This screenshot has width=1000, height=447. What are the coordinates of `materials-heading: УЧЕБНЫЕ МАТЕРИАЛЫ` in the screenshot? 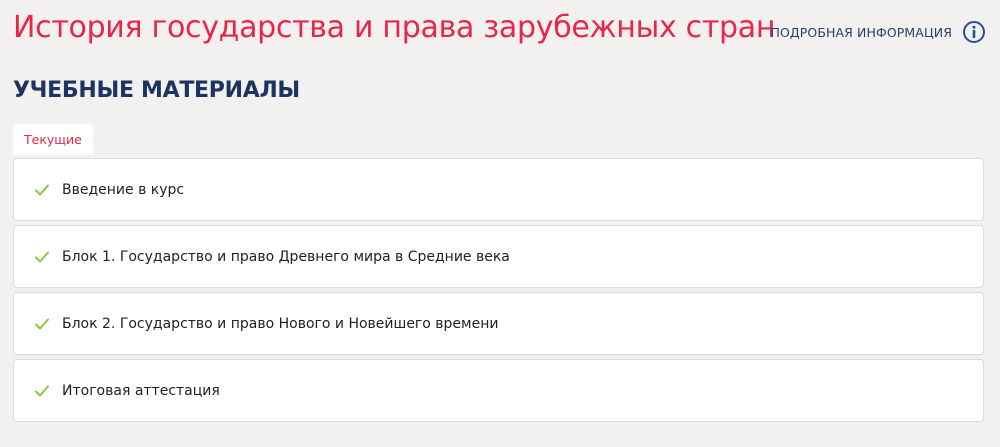 It's located at (156, 90).